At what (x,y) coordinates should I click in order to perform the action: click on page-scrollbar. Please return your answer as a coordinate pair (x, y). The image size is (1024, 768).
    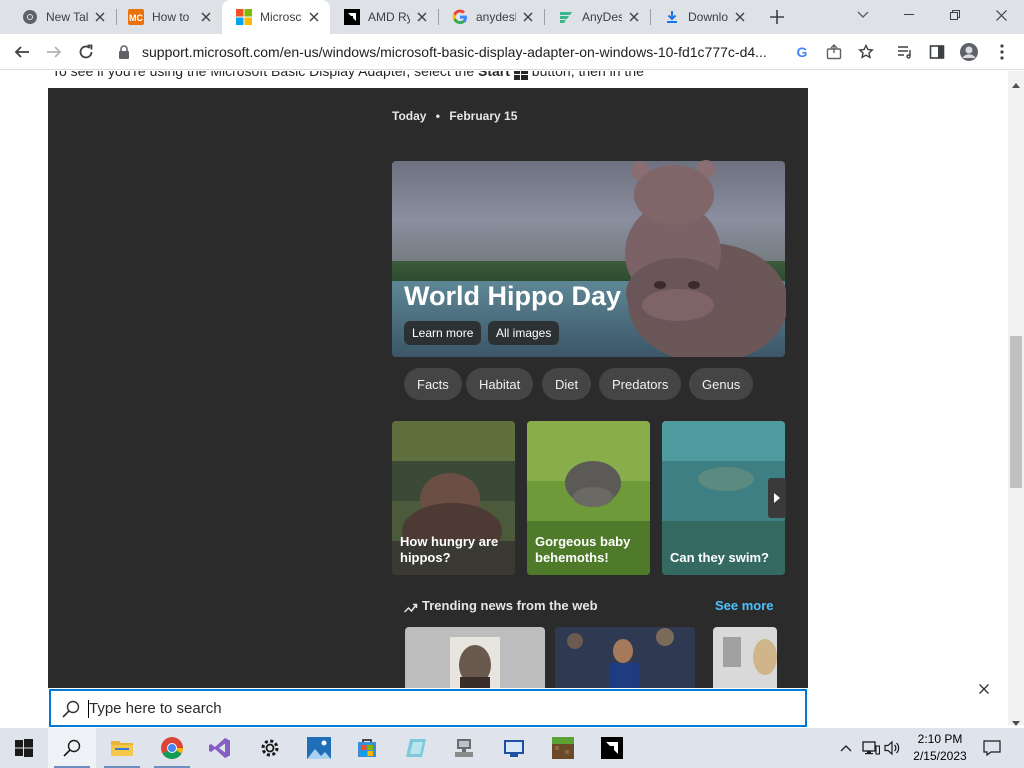
    Looking at the image, I should click on (1016, 398).